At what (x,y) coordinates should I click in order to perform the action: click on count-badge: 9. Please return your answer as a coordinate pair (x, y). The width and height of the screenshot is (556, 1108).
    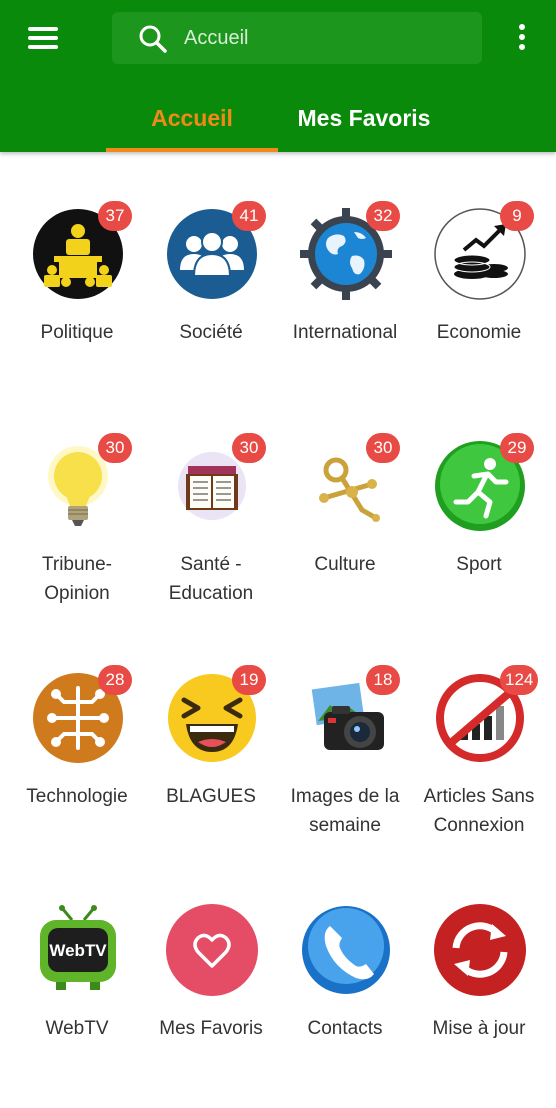
    Looking at the image, I should click on (517, 216).